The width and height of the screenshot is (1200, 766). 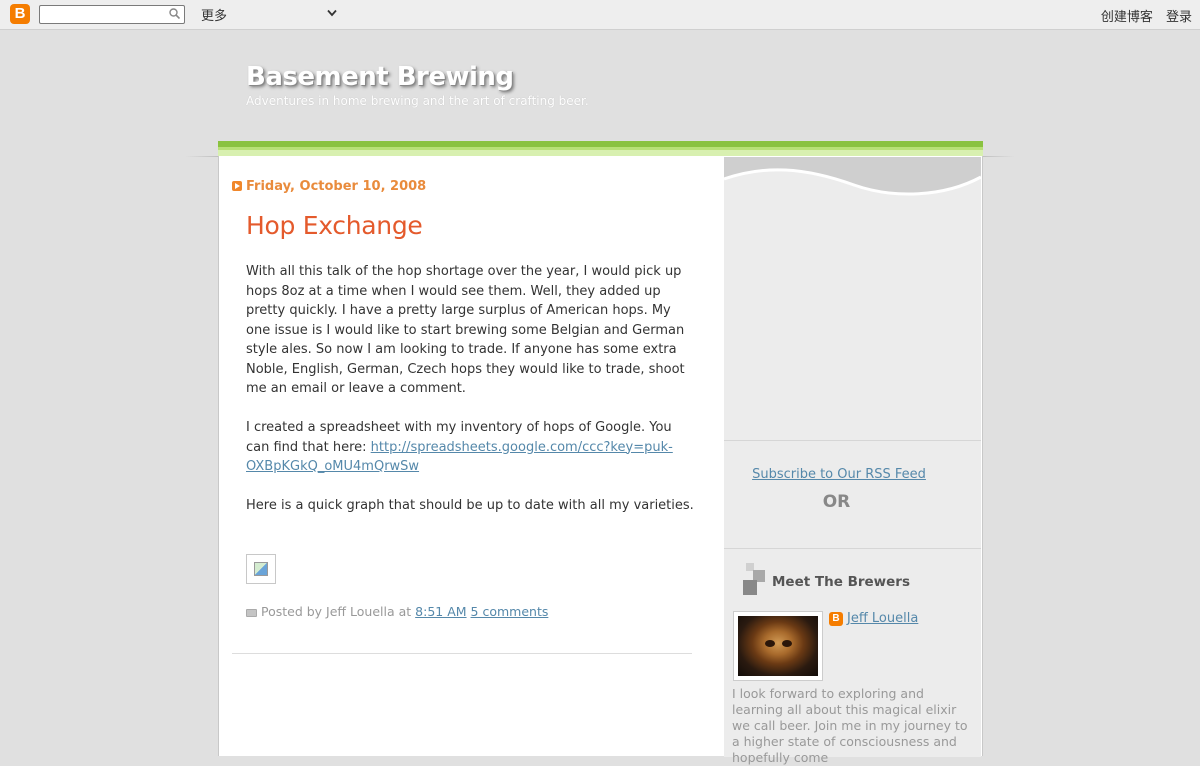 I want to click on post-divider, so click(x=462, y=653).